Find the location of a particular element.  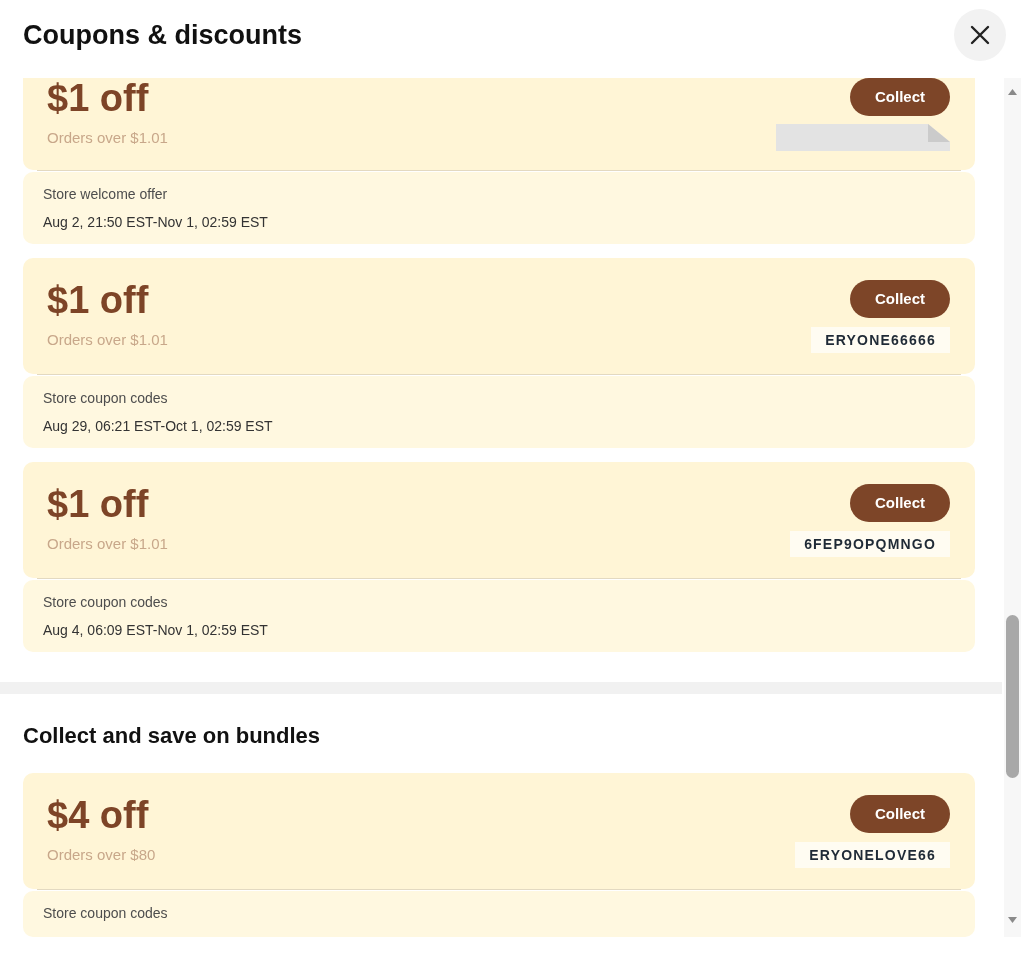

validity-period: Aug 29, 06:21 EST-Oct 1, 02:59 EST is located at coordinates (158, 426).